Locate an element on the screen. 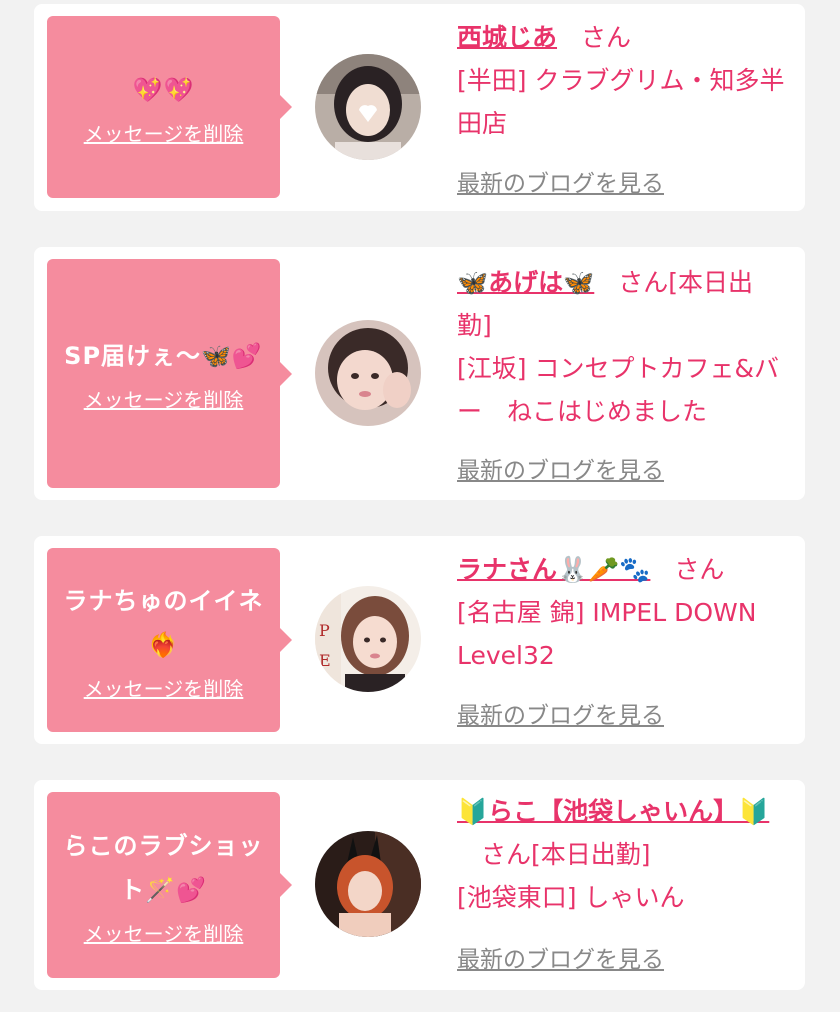  user-info: ラナさん🐰🥕🐾 さん [名古屋 錦] IMPEL DOWN Level32 is located at coordinates (622, 612).